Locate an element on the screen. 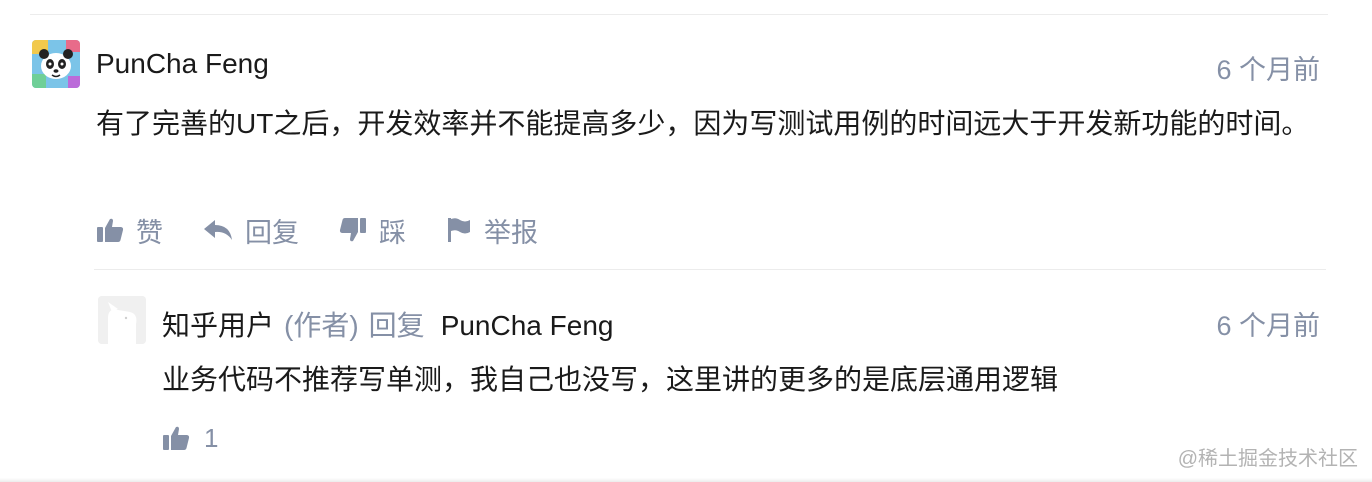 The image size is (1372, 482). reply-button: 回复 is located at coordinates (251, 230).